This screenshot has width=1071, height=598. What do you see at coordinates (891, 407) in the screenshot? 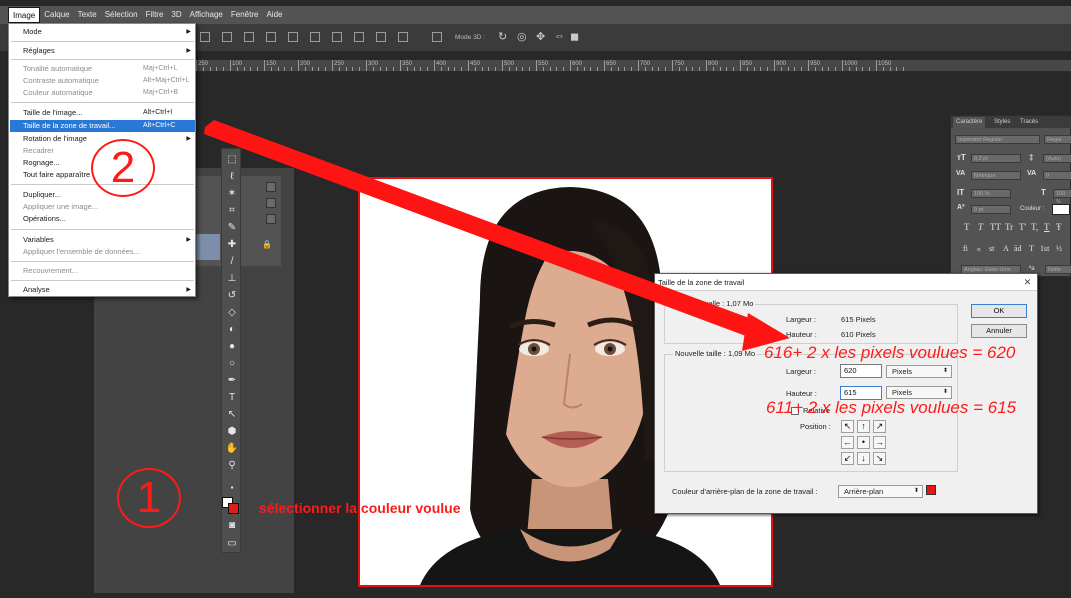
I see `height-formula-note: 611+ 2 x les pixels voulues = 615` at bounding box center [891, 407].